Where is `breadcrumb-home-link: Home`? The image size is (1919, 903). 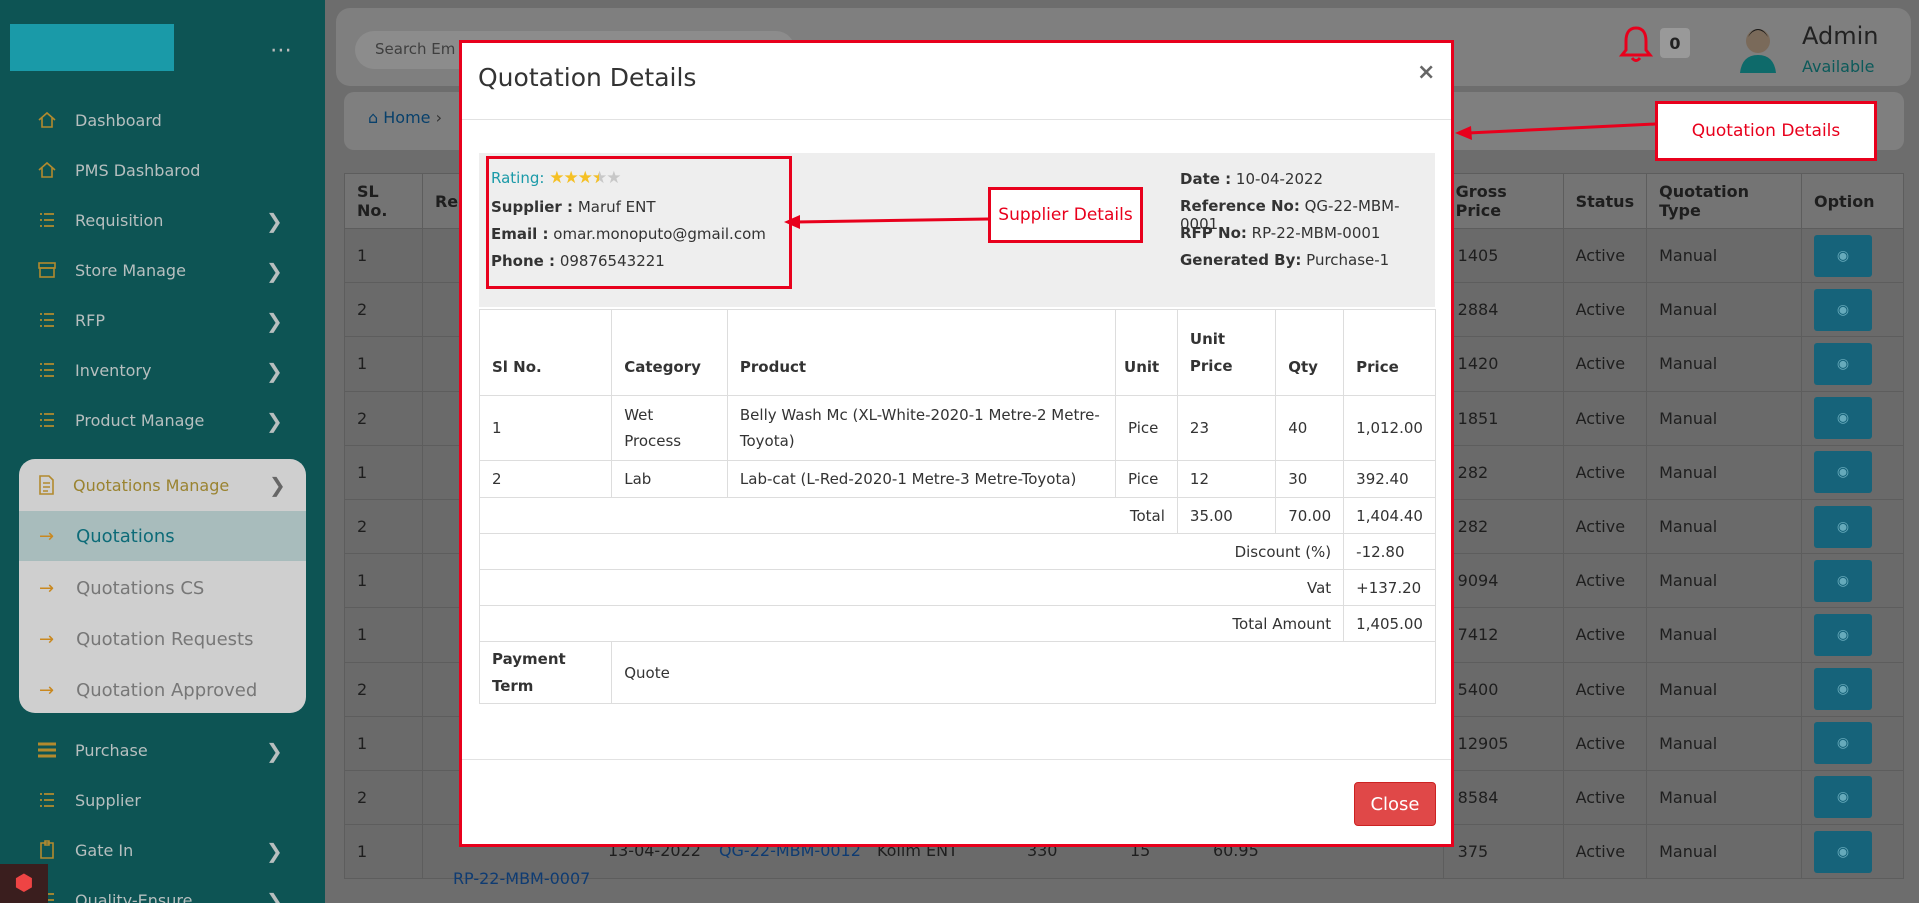 breadcrumb-home-link: Home is located at coordinates (406, 117).